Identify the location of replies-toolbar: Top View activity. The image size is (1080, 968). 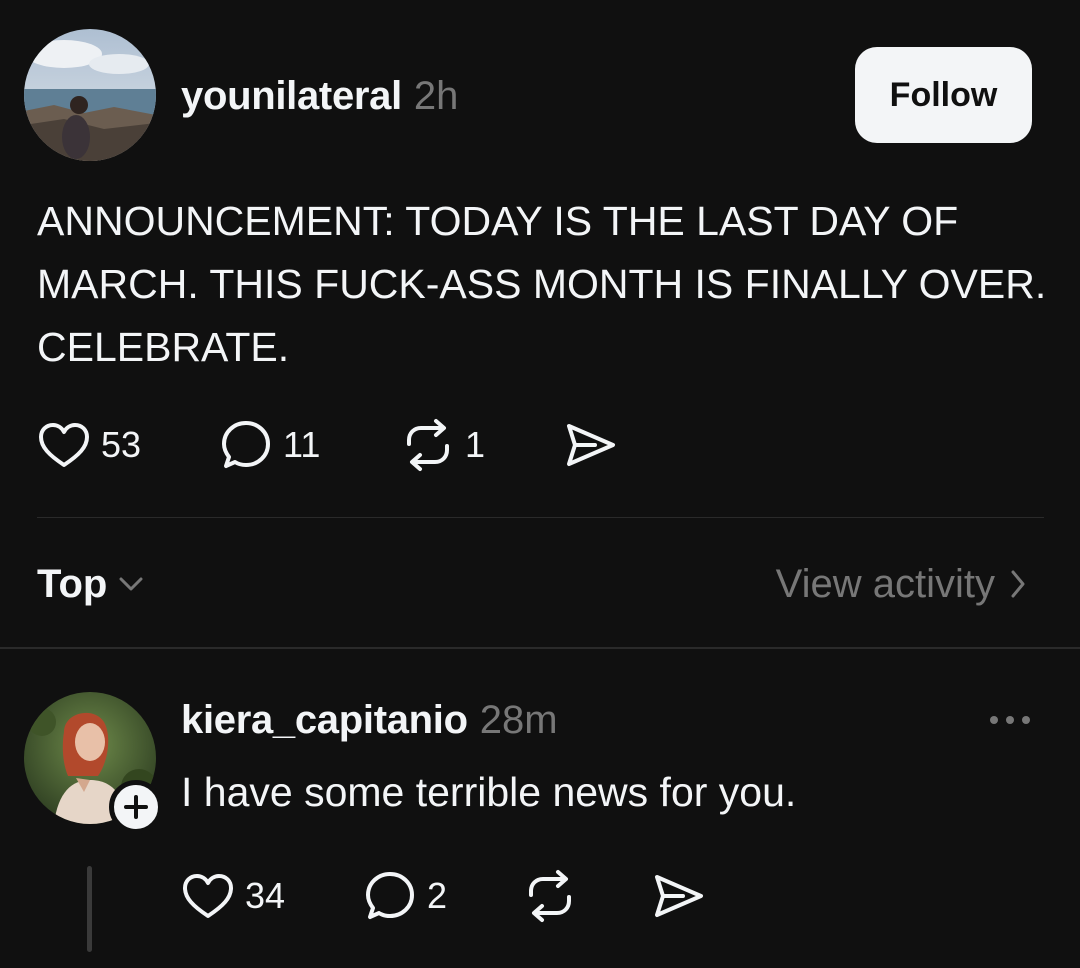
(532, 584).